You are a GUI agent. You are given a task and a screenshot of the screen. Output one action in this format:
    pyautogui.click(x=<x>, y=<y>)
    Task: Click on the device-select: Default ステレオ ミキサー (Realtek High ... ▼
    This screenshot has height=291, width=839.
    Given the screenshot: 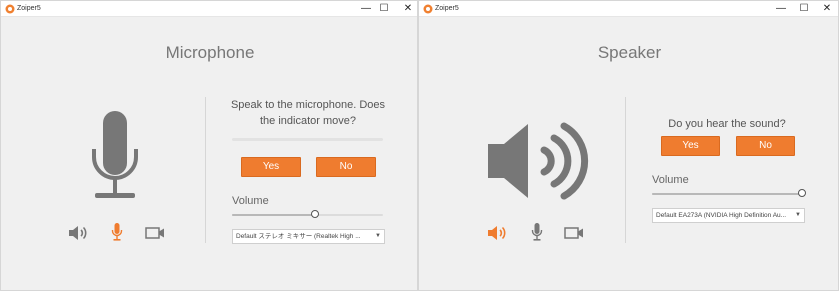 What is the action you would take?
    pyautogui.click(x=308, y=236)
    